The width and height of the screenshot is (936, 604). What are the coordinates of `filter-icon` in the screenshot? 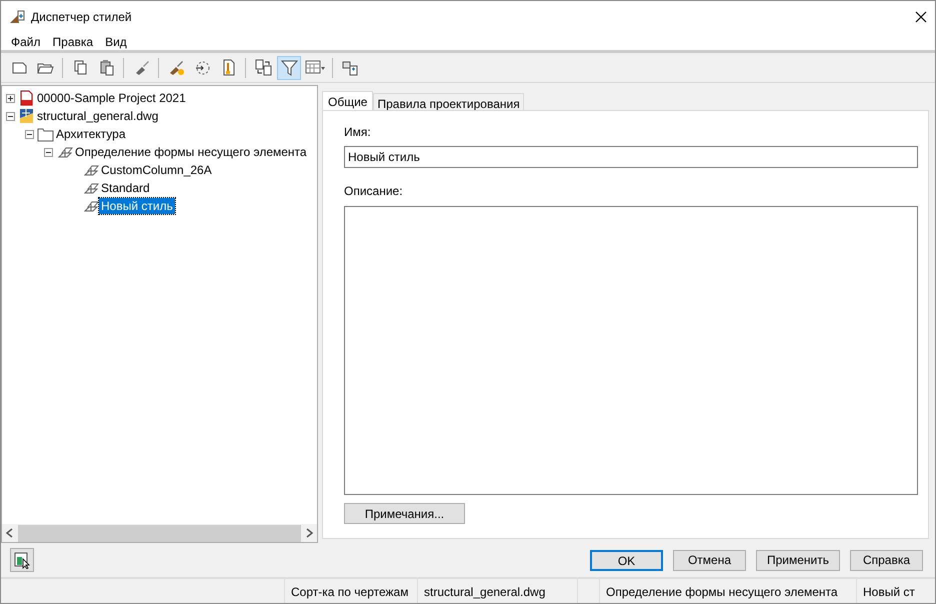 It's located at (289, 67).